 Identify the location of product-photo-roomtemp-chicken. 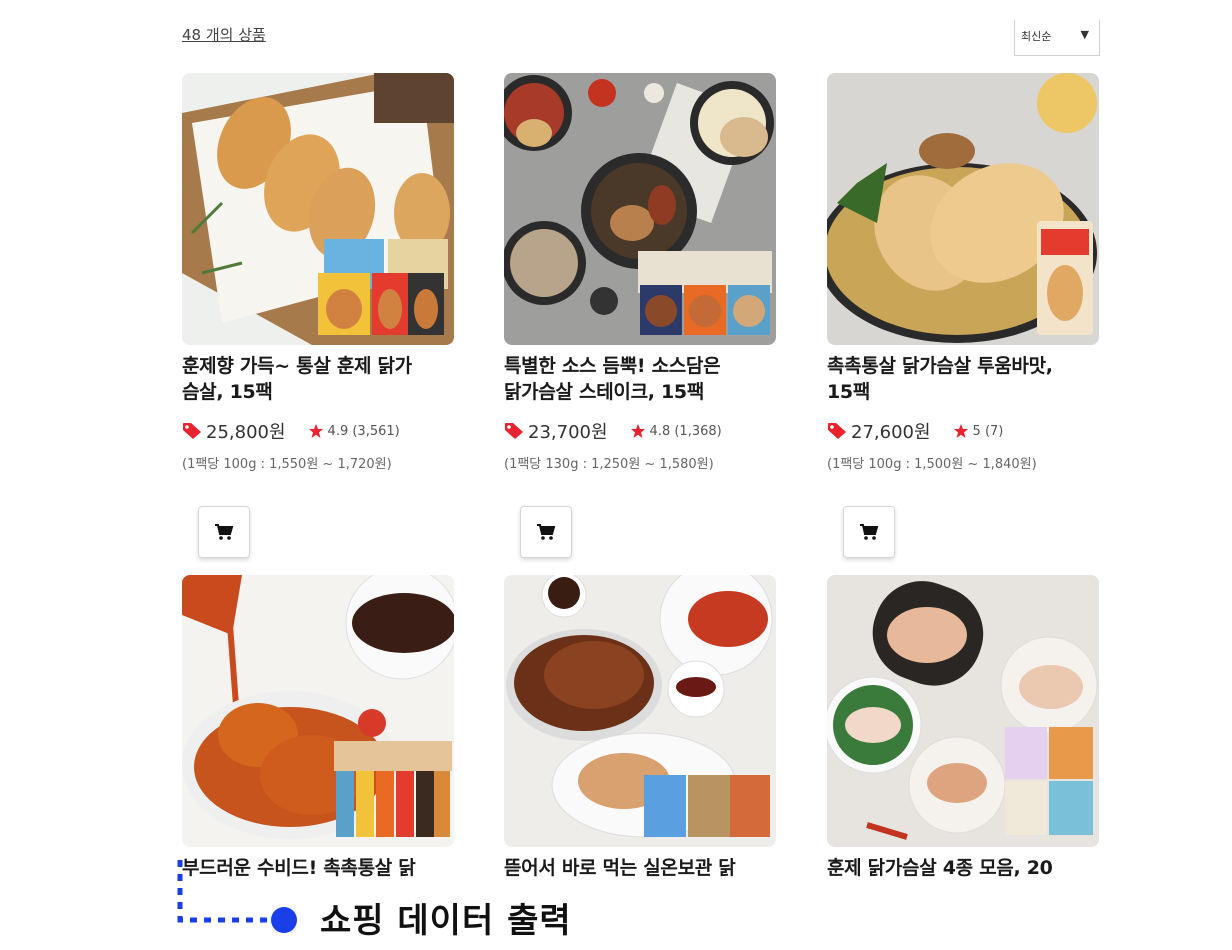
(640, 711).